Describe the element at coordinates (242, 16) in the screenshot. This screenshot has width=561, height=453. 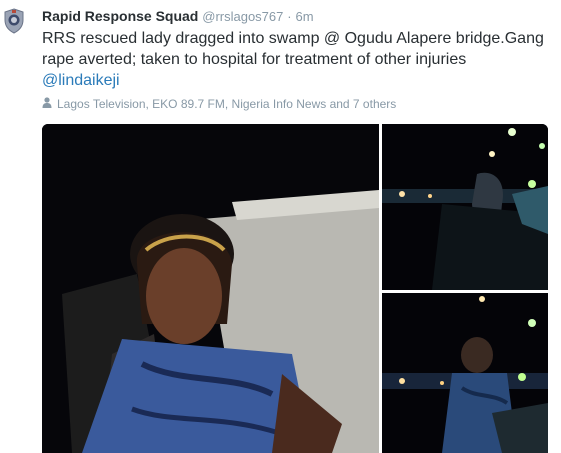
I see `author-handle: @rrslagos767` at that location.